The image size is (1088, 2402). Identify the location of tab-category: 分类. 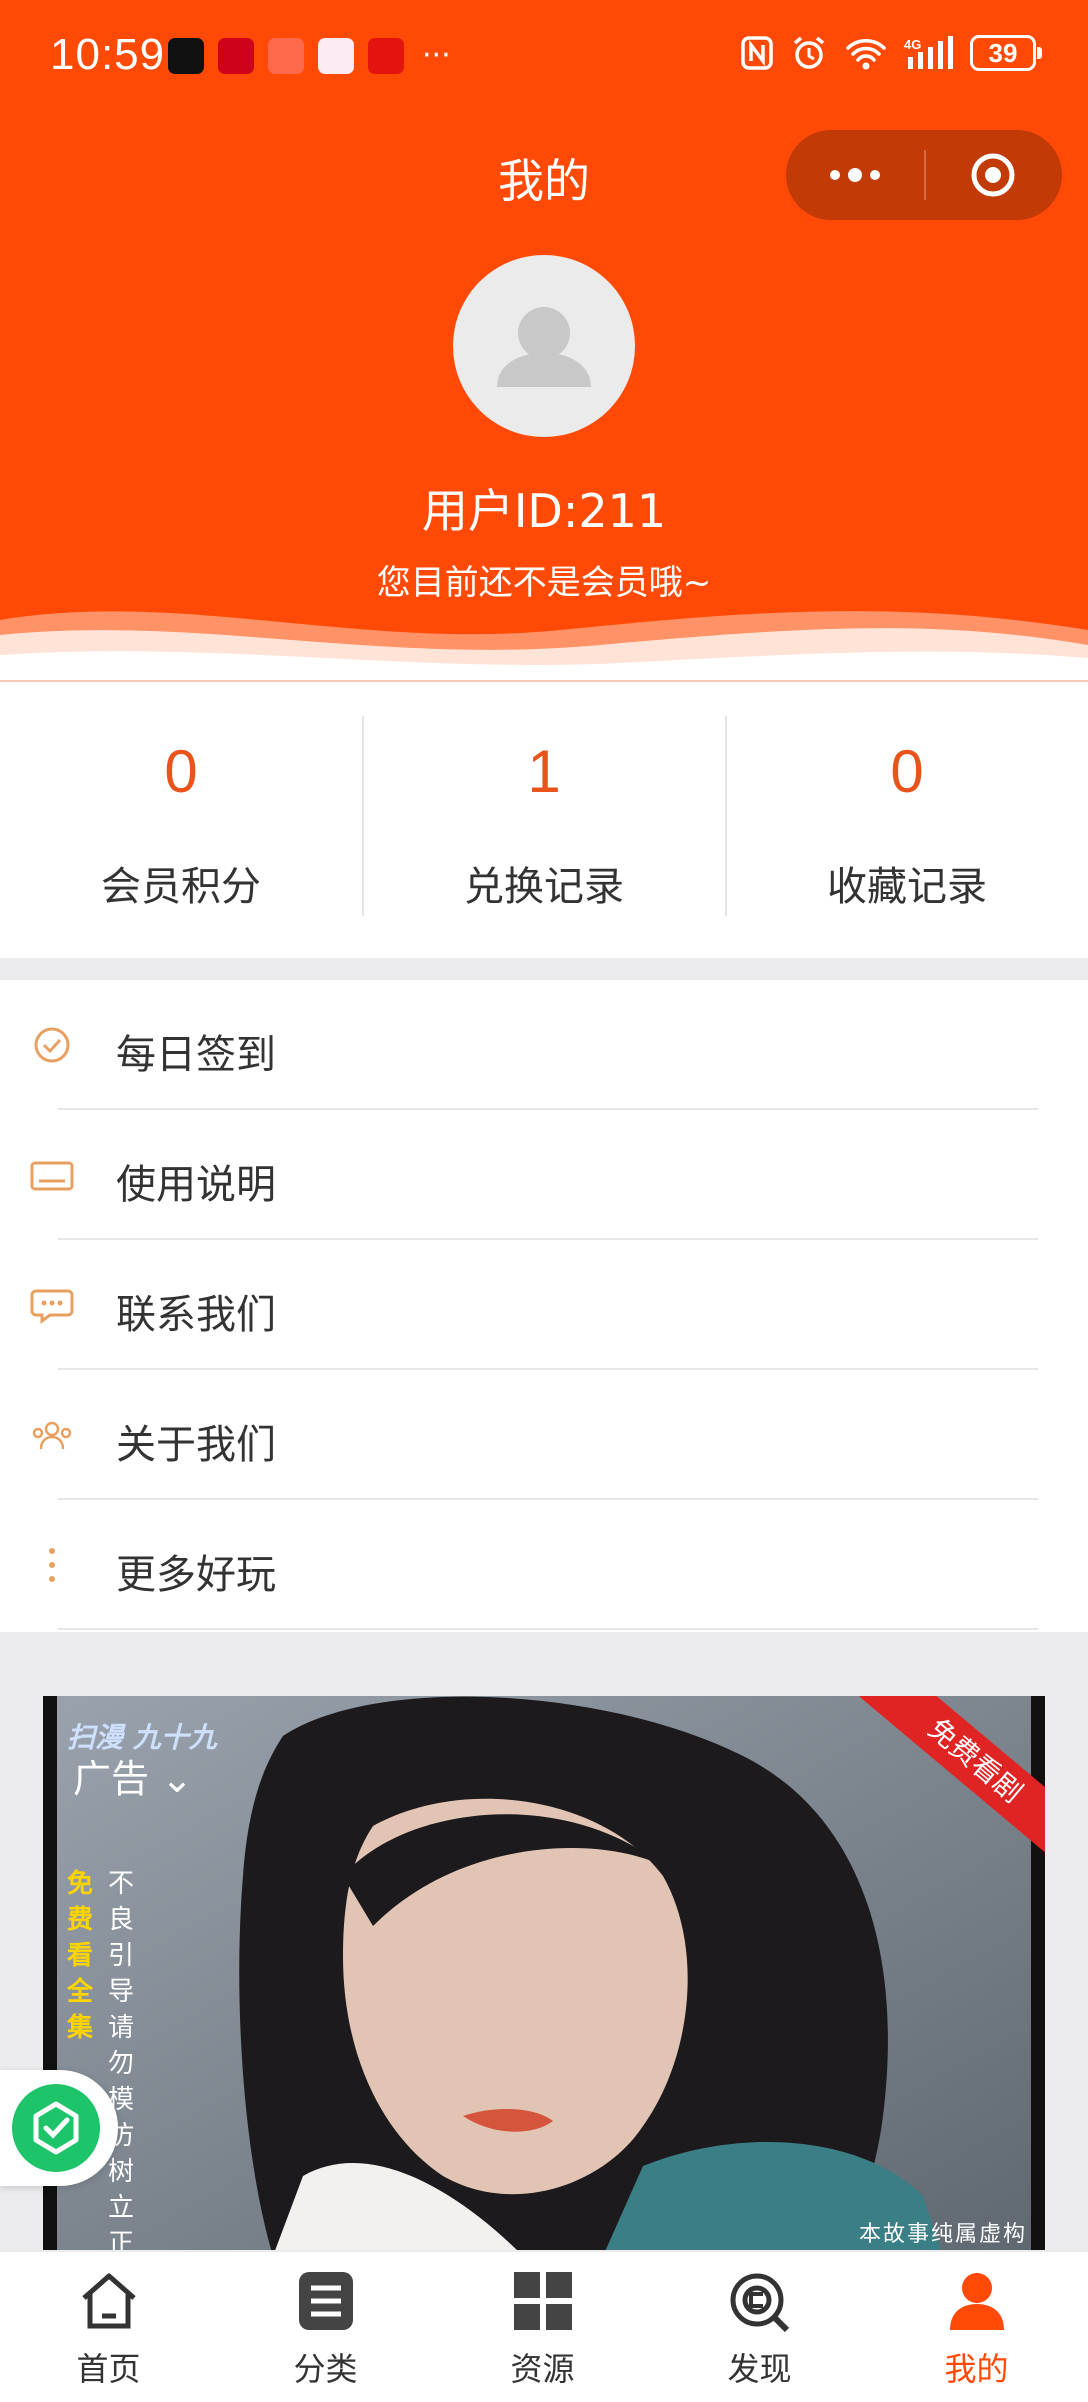
(325, 2327).